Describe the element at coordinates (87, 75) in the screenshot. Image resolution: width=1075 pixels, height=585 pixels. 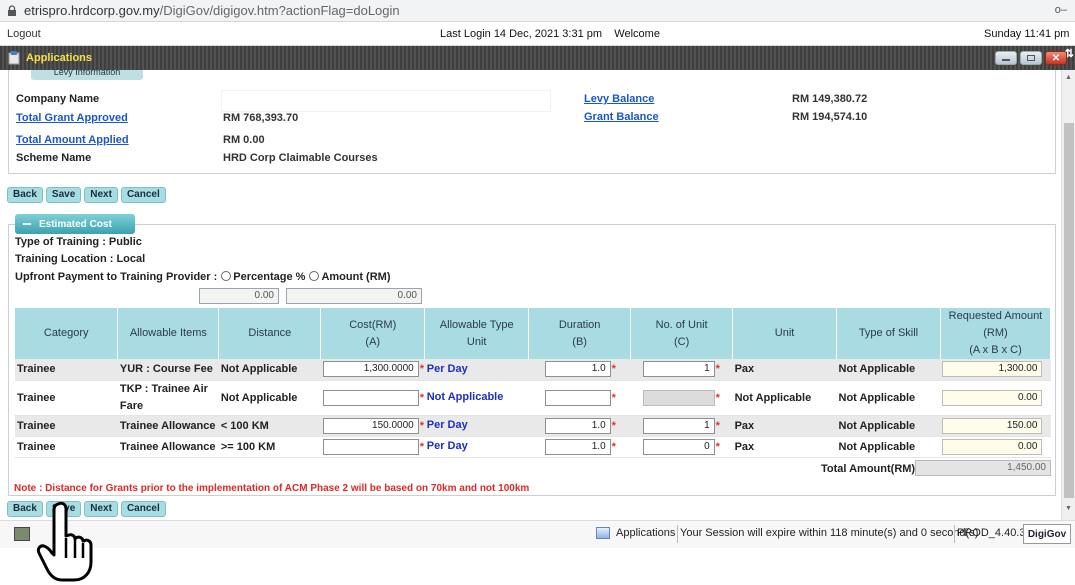
I see `levy-info-tab: Levy Information` at that location.